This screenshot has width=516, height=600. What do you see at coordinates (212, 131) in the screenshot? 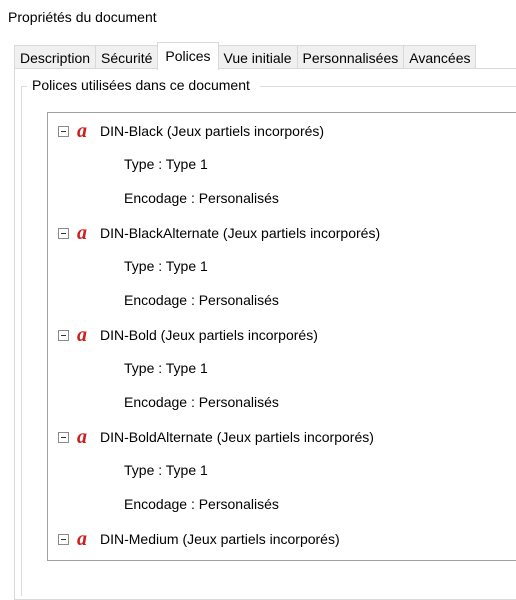
I see `font-name: DIN-Black (Jeux partiels incorporés)` at bounding box center [212, 131].